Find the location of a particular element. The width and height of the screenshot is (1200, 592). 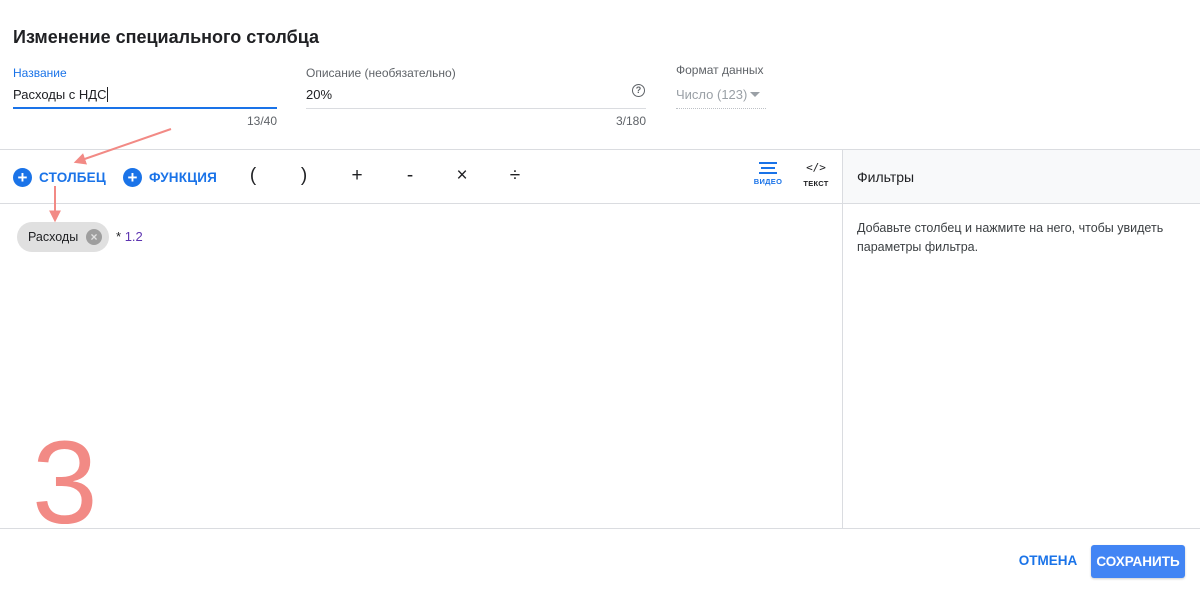

annotation-arrow-column is located at coordinates (122, 146).